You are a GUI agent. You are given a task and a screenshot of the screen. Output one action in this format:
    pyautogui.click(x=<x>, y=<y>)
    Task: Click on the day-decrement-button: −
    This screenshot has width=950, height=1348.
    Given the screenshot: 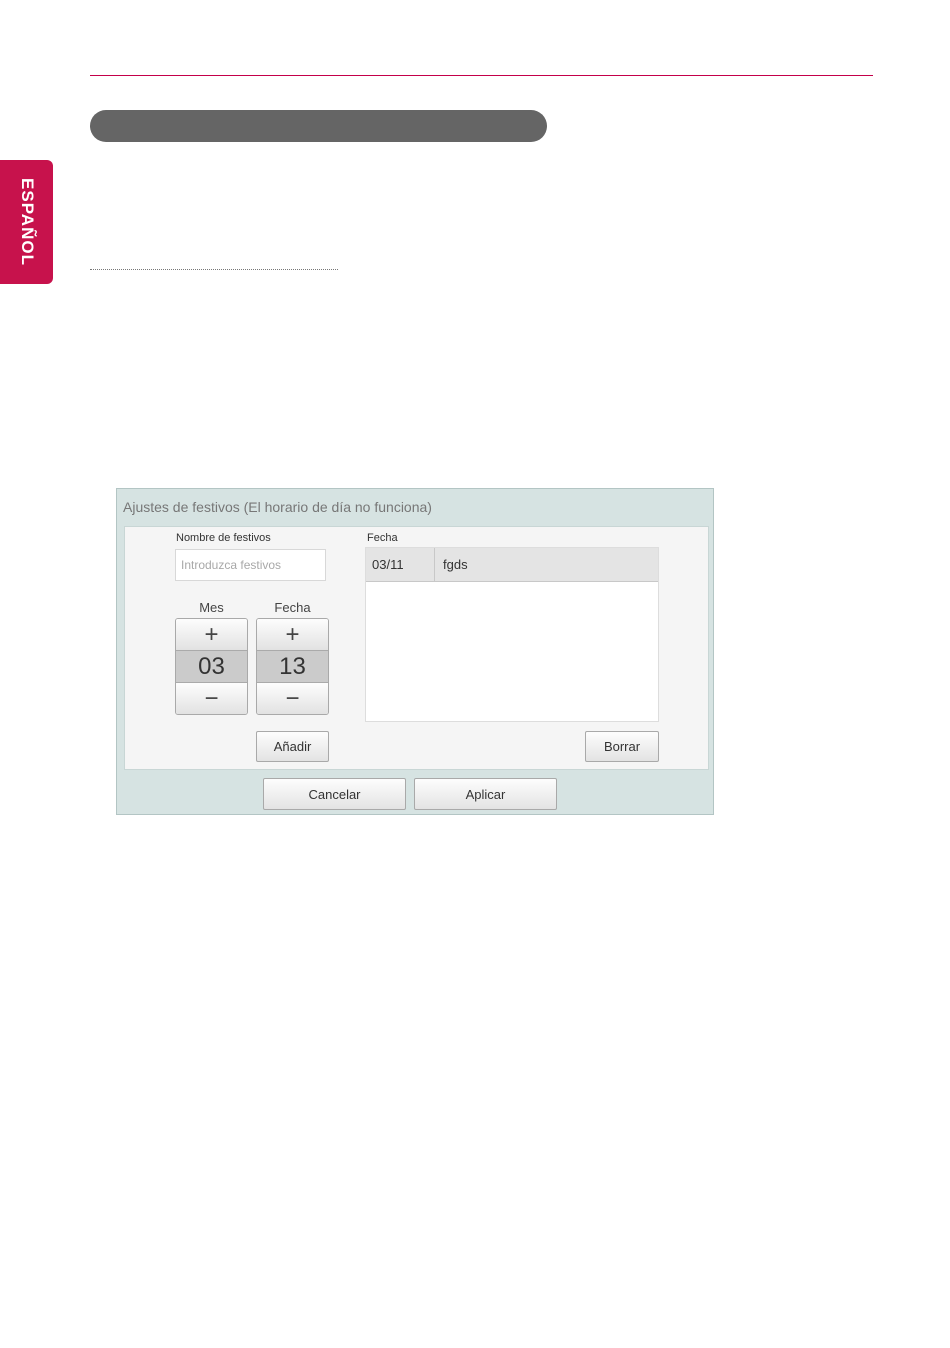 What is the action you would take?
    pyautogui.click(x=292, y=698)
    